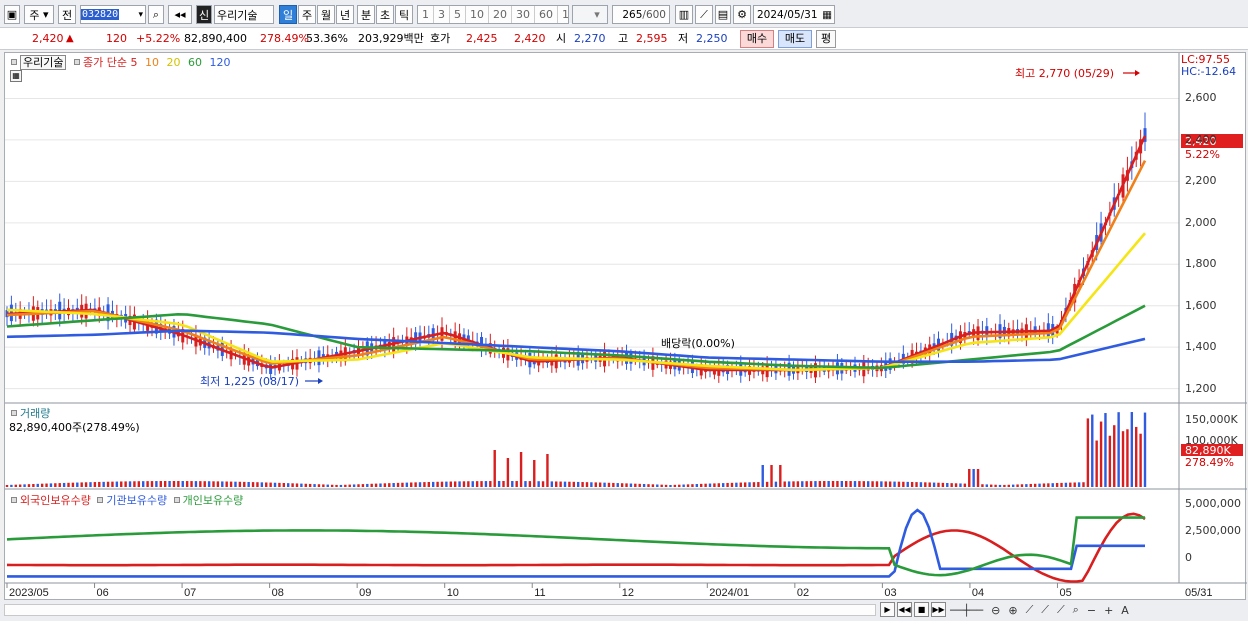 Image resolution: width=1248 pixels, height=621 pixels. I want to click on market-select: 주 ▾, so click(39, 14).